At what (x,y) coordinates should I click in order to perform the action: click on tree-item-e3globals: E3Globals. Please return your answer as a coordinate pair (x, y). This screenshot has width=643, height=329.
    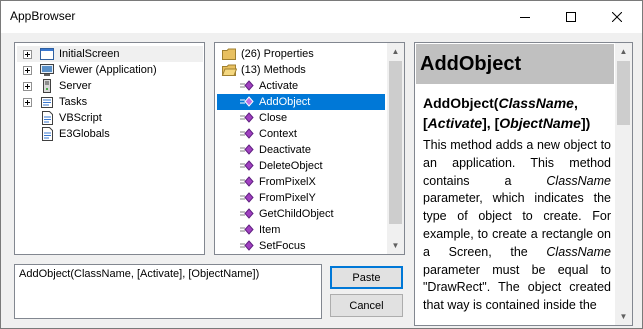
    Looking at the image, I should click on (110, 134).